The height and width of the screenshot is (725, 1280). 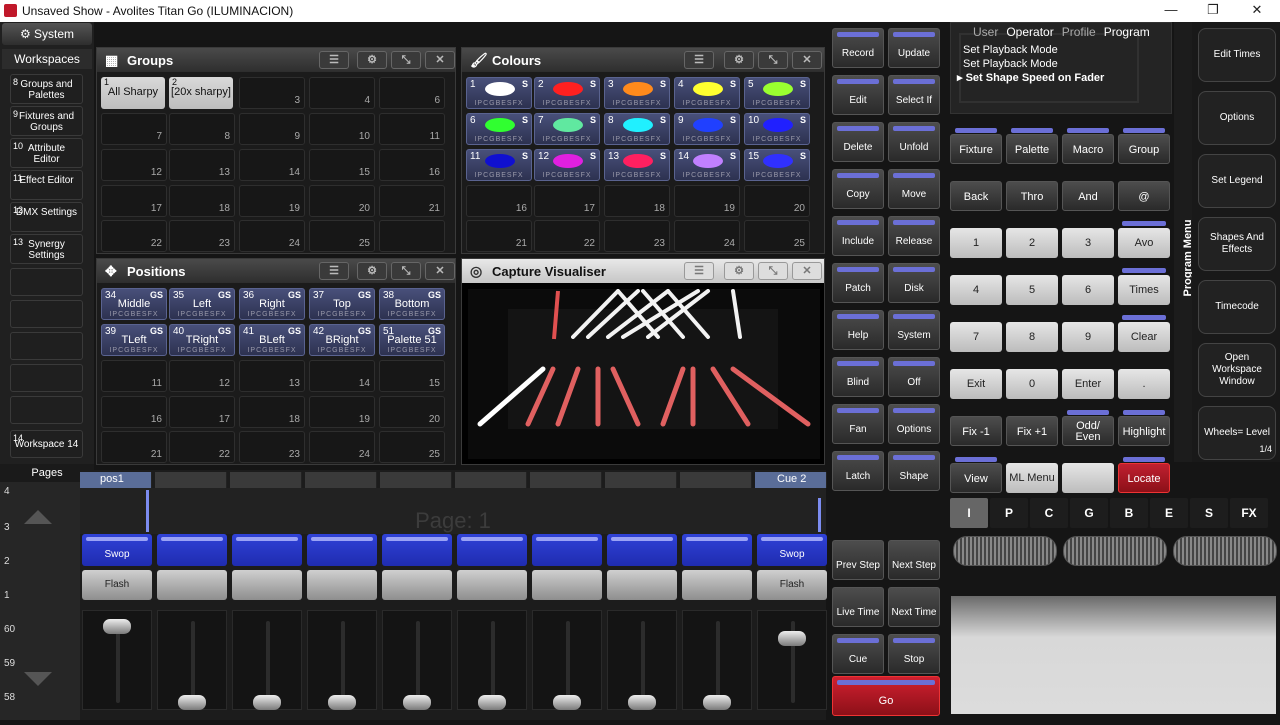 I want to click on empty-slot: 13, so click(x=272, y=376).